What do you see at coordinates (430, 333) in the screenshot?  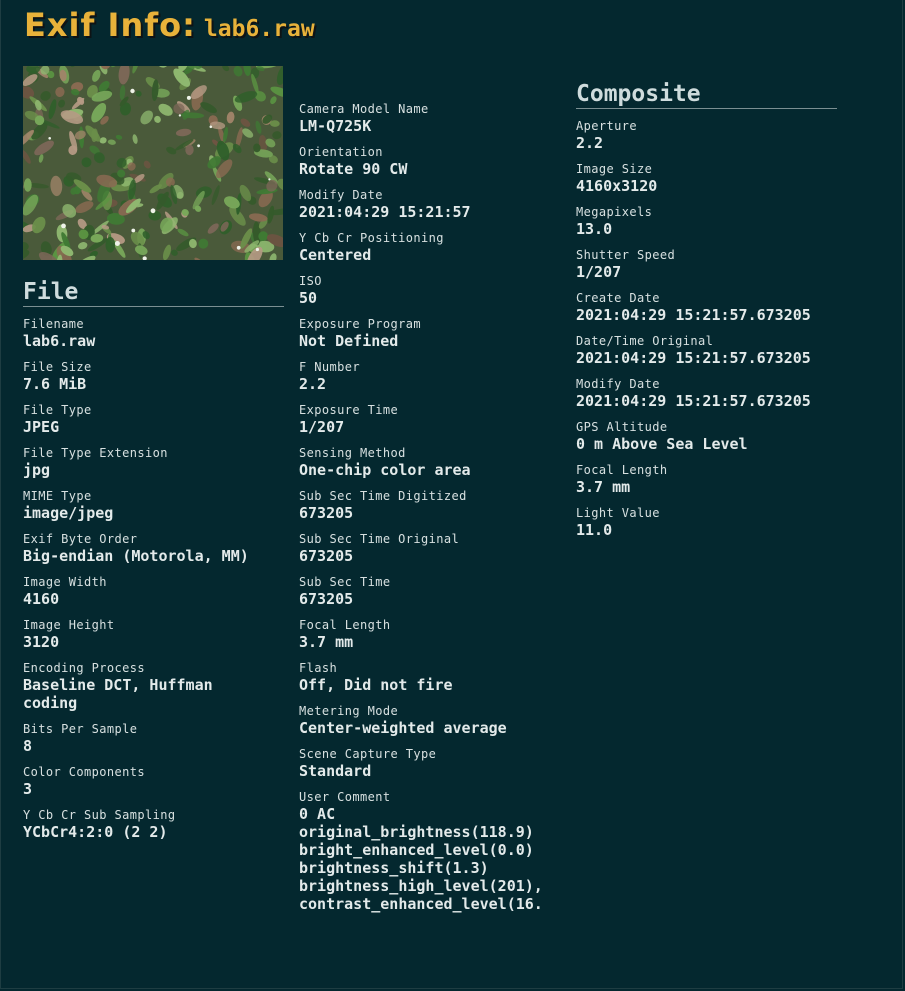 I see `field-item: Exposure Program Not Defined` at bounding box center [430, 333].